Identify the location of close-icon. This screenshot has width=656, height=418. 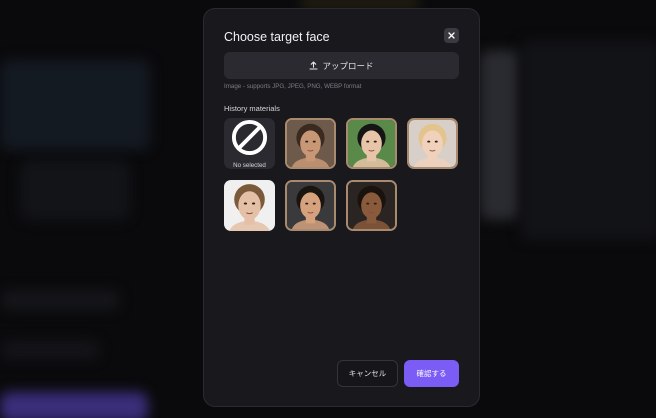
(451, 35).